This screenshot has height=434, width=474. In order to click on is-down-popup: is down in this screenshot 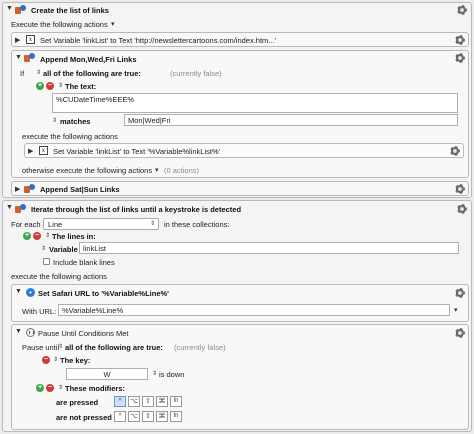, I will do `click(171, 374)`.